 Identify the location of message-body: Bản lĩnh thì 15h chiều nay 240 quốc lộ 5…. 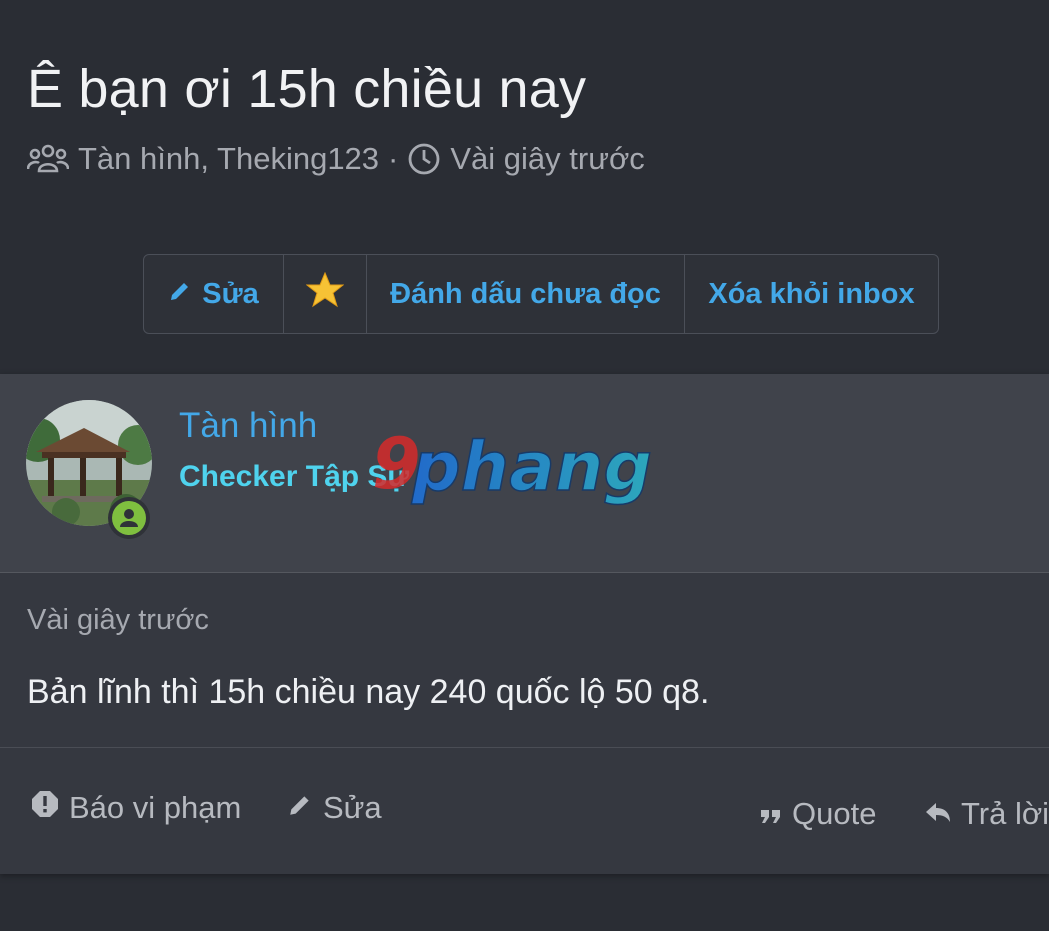
(368, 692).